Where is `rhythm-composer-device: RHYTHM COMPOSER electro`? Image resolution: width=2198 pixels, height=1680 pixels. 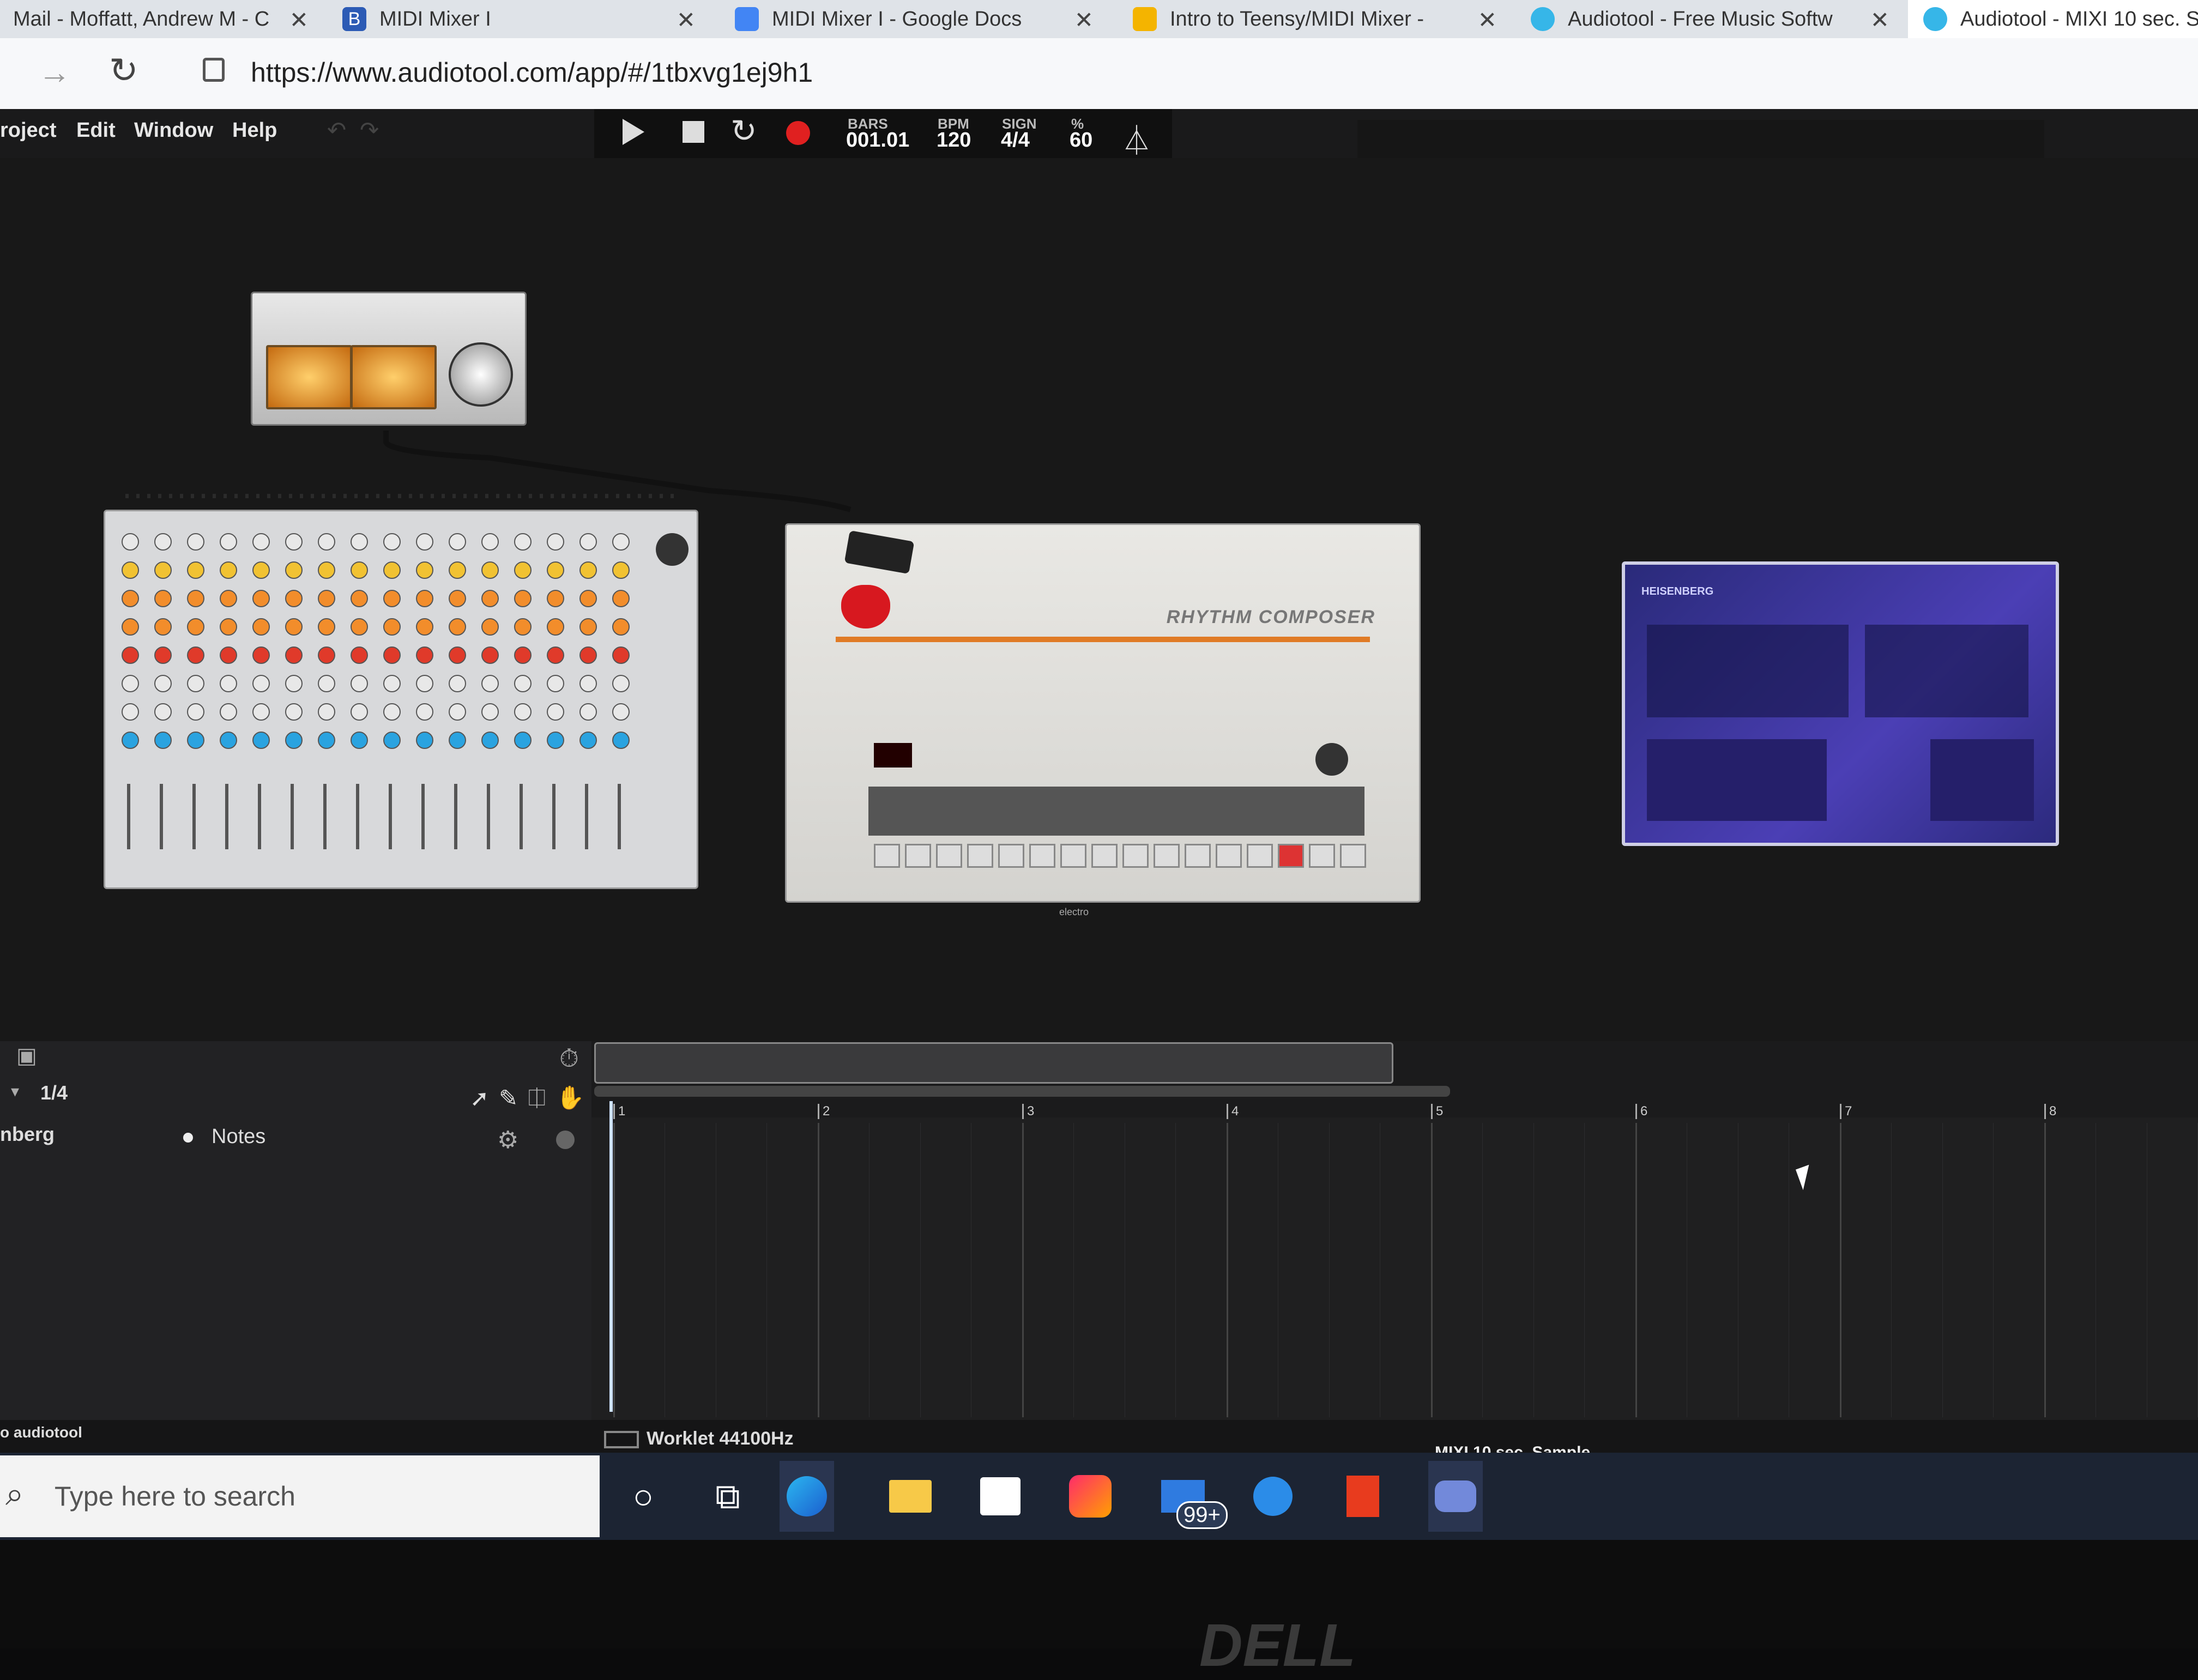 rhythm-composer-device: RHYTHM COMPOSER electro is located at coordinates (1103, 720).